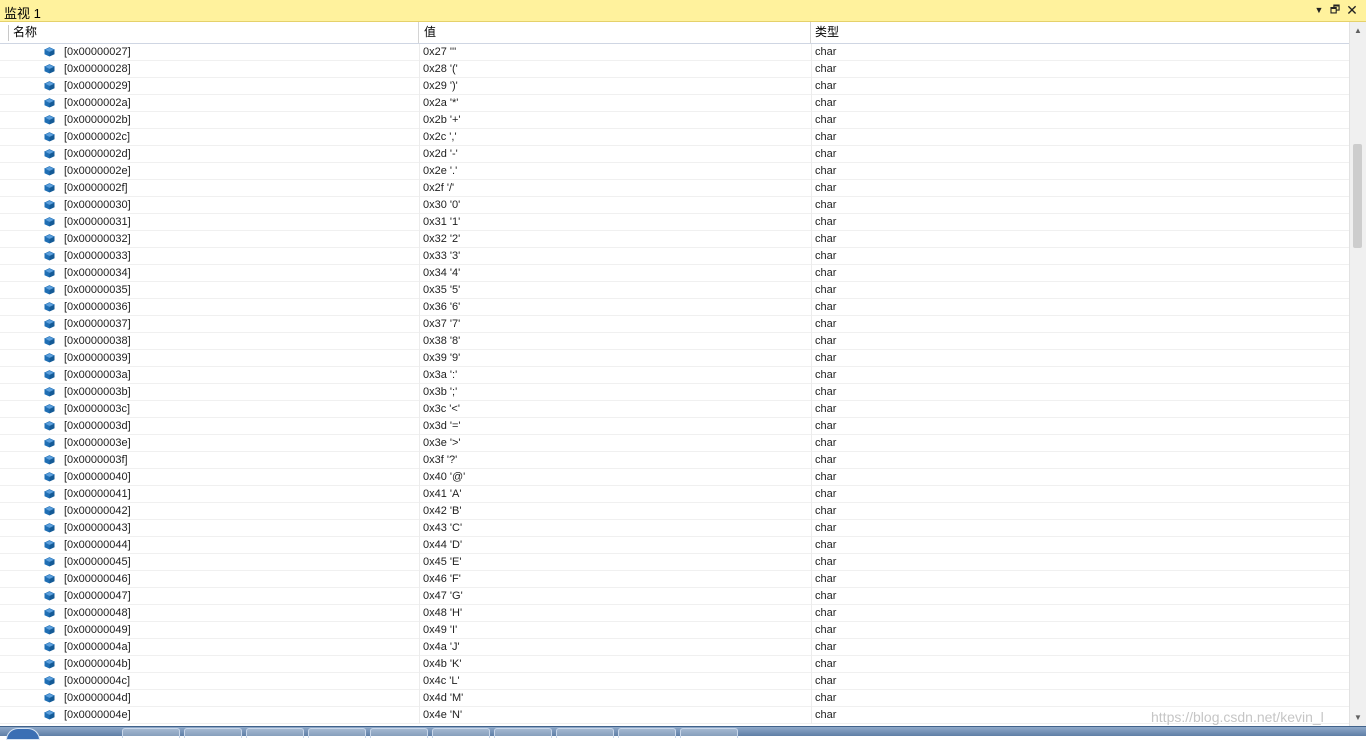 Image resolution: width=1366 pixels, height=740 pixels. Describe the element at coordinates (441, 681) in the screenshot. I see `row-value: 0x4c 'L'` at that location.